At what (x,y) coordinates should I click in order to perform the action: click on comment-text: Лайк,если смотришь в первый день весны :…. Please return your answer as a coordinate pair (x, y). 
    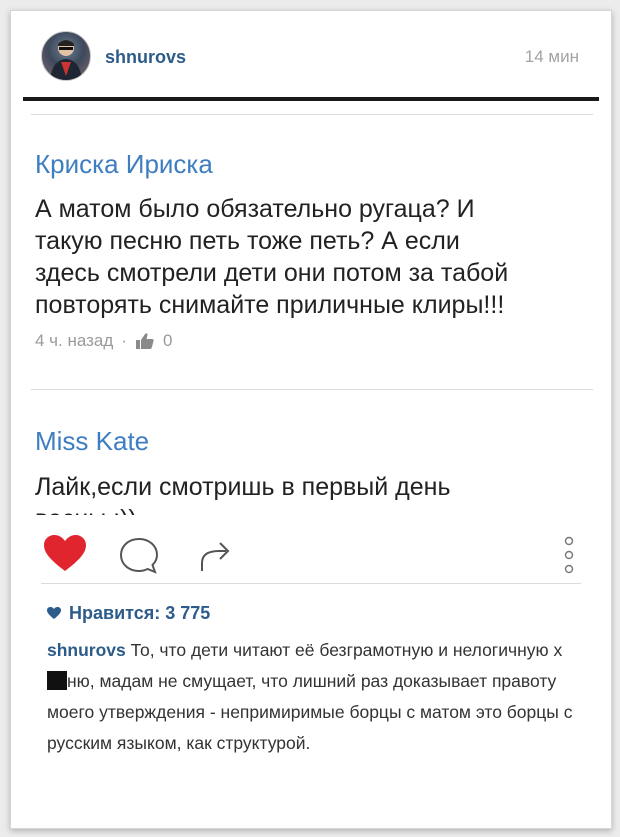
    Looking at the image, I should click on (315, 493).